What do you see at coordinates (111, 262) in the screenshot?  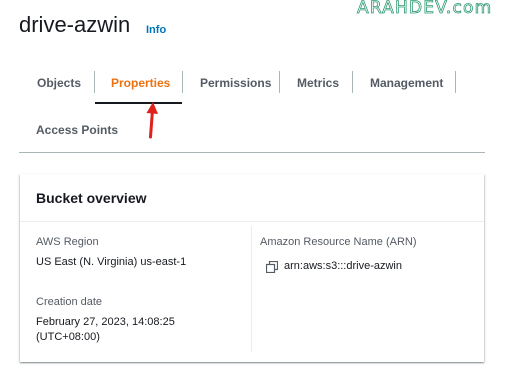 I see `aws-region-value: US East (N. Virginia) us-east-1` at bounding box center [111, 262].